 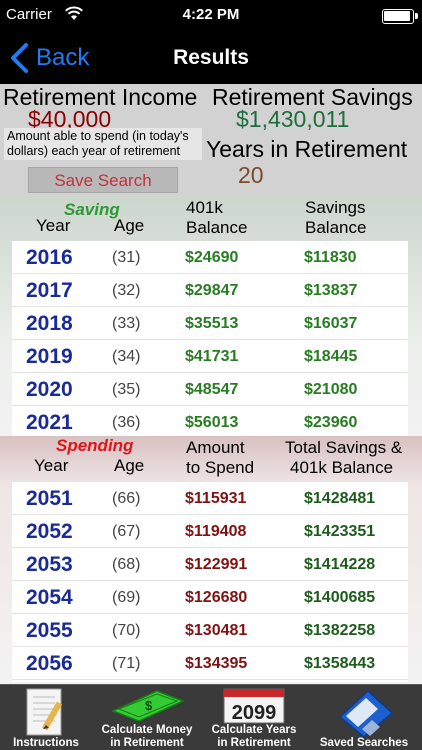 I want to click on spending-col-amount-line1: Amount, so click(x=215, y=447).